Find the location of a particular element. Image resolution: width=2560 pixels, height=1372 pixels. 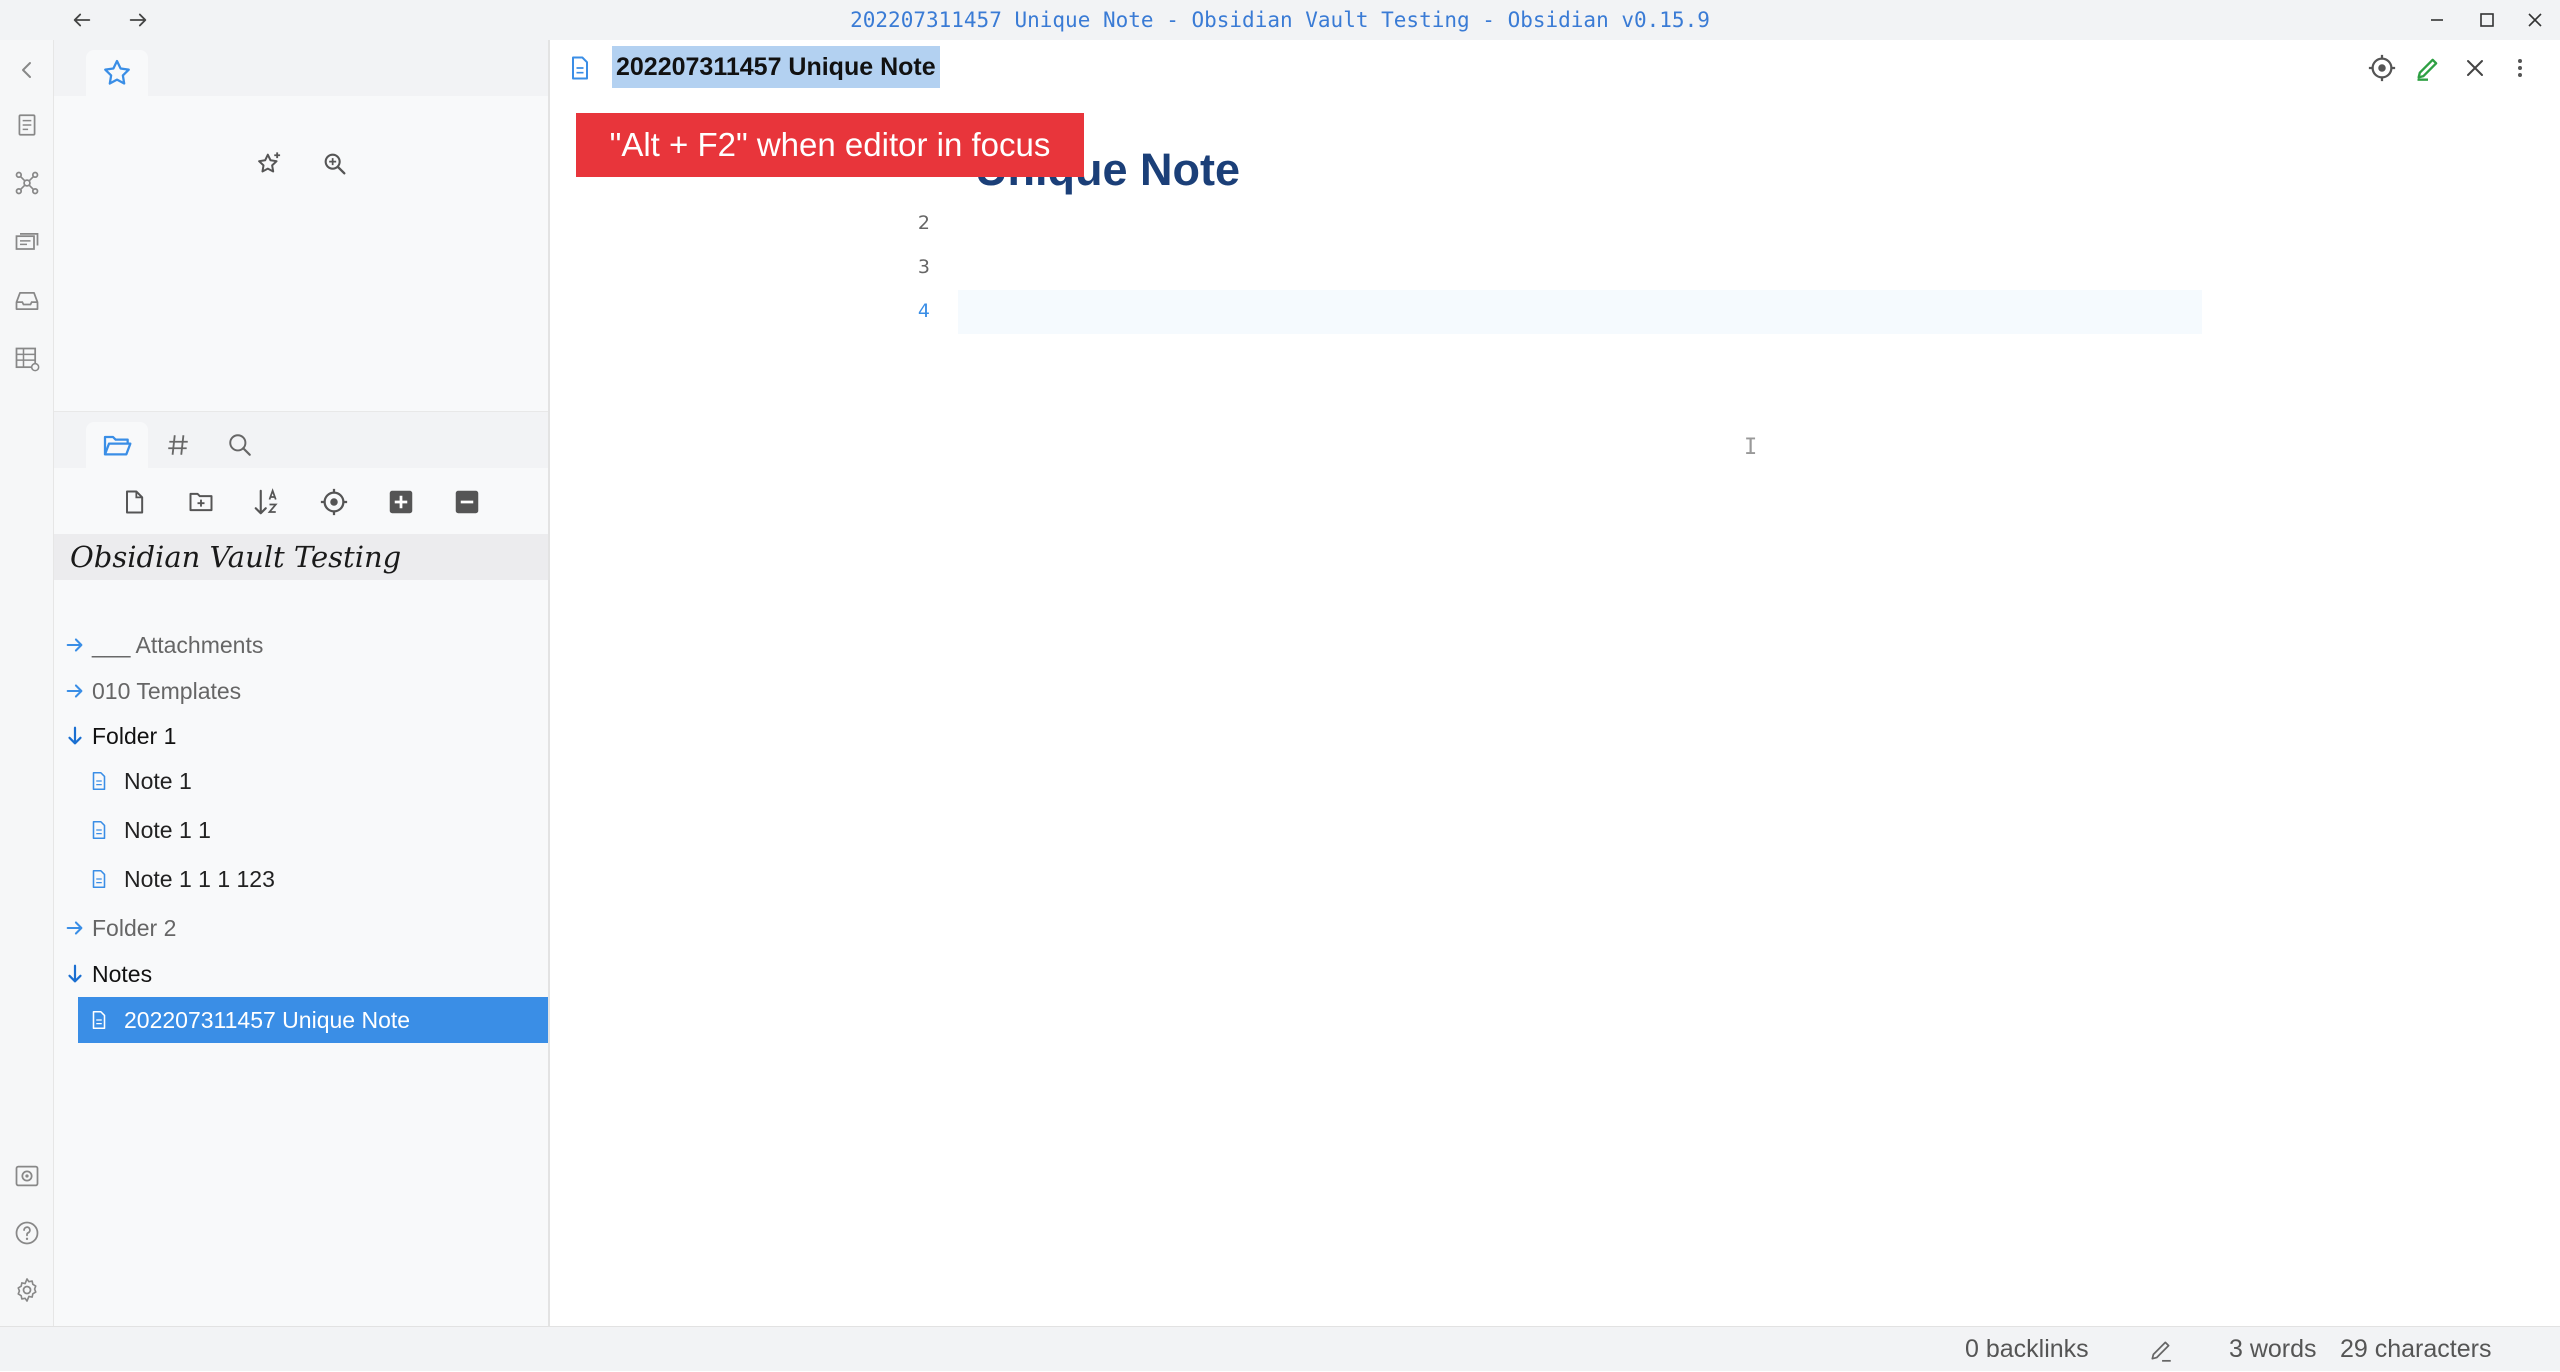

tab-tags is located at coordinates (178, 445).